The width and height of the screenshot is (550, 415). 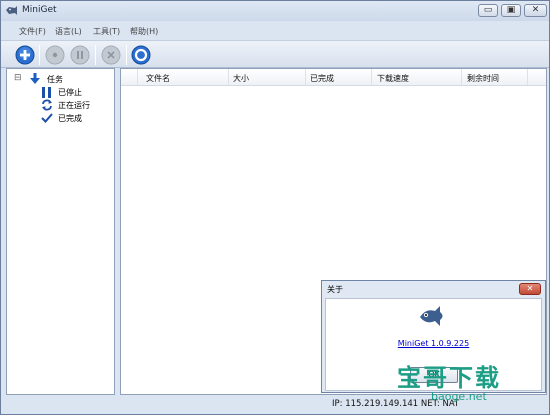 What do you see at coordinates (275, 11) in the screenshot?
I see `title-bar: MiniGet ▭ ▣ ✕` at bounding box center [275, 11].